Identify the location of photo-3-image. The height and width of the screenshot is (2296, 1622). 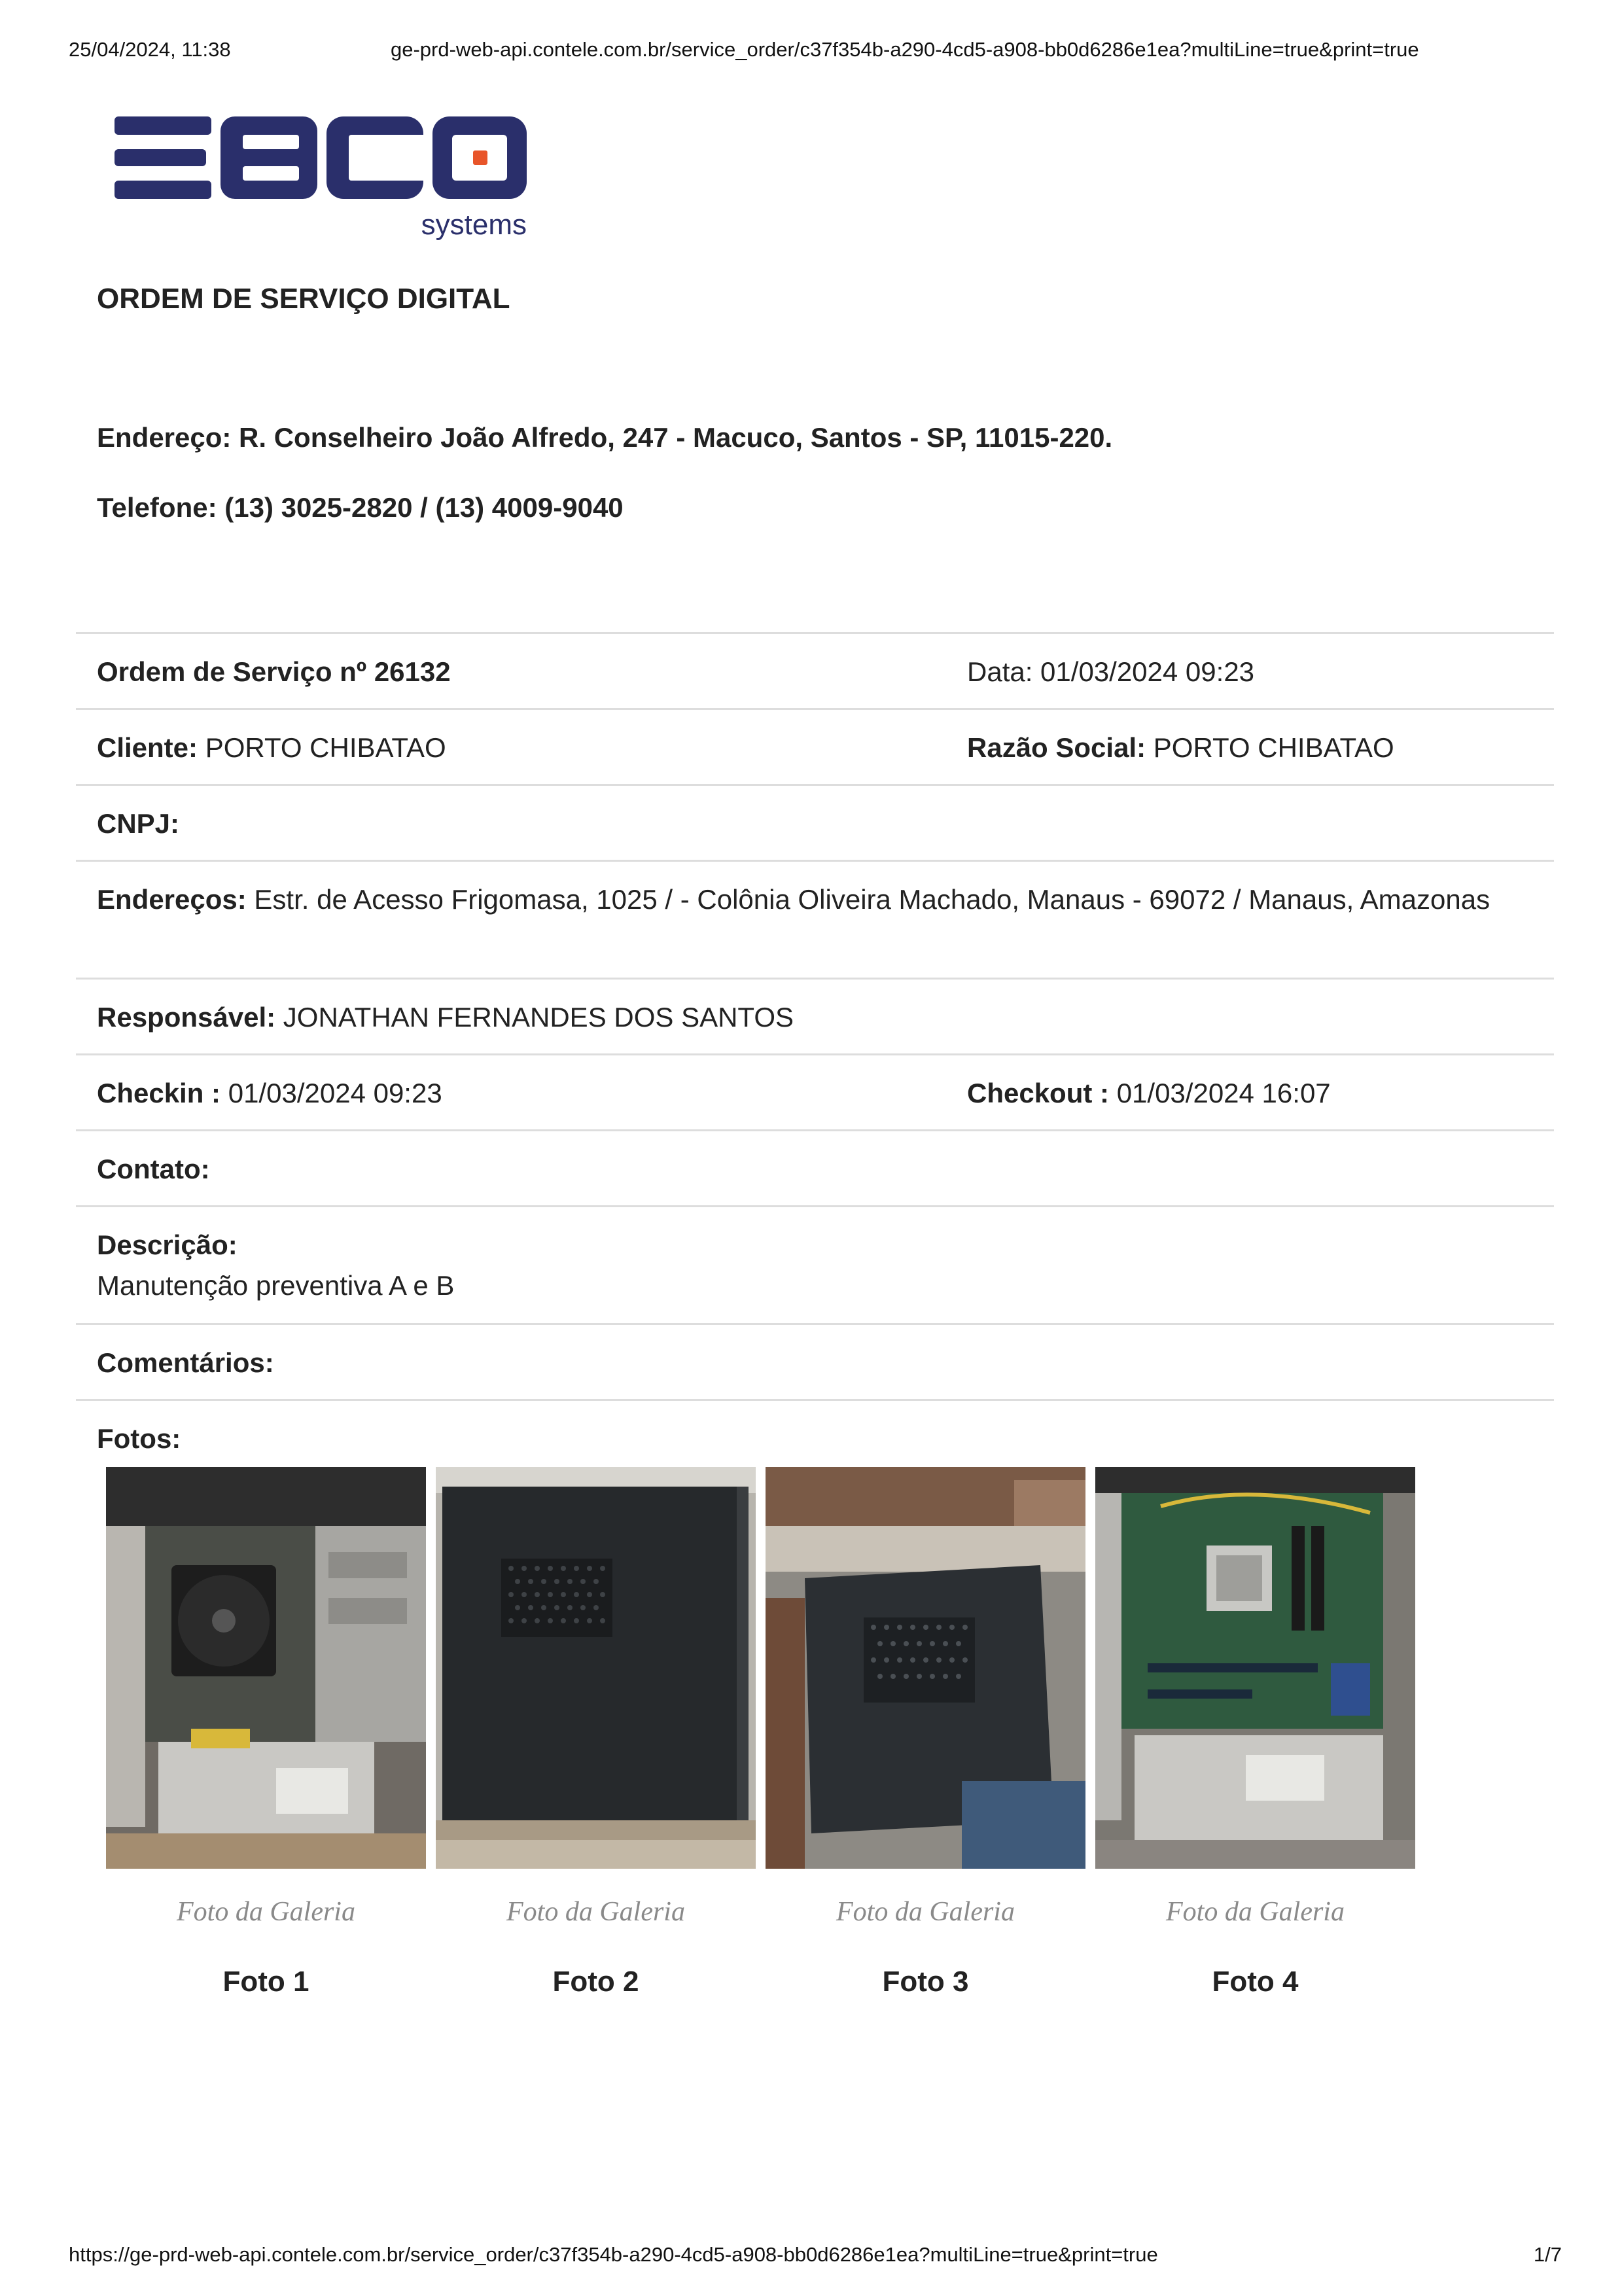
(925, 1668).